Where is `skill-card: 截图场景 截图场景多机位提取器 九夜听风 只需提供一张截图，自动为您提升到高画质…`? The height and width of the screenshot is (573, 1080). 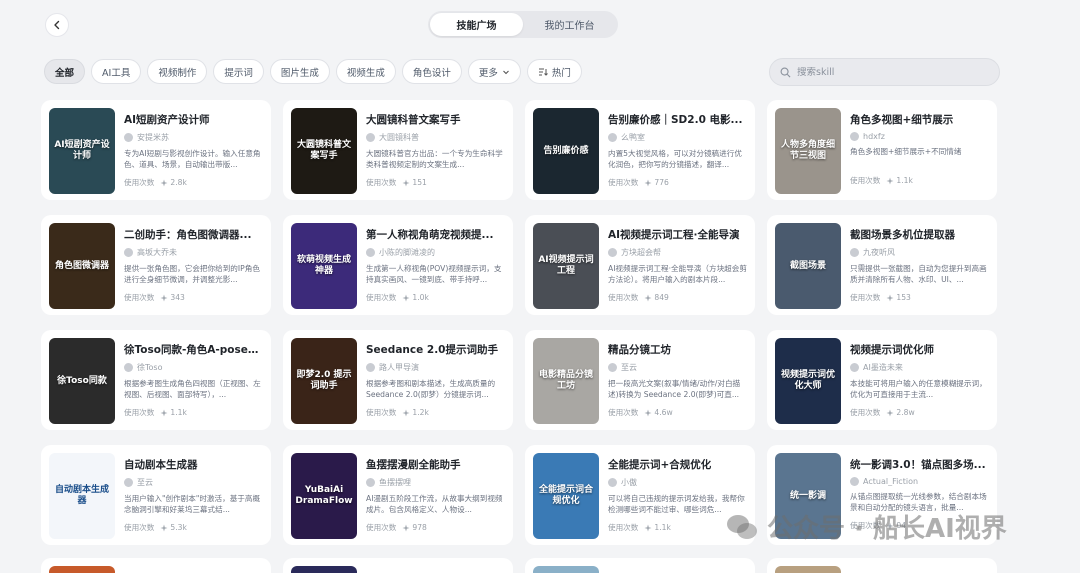 skill-card: 截图场景 截图场景多机位提取器 九夜听风 只需提供一张截图，自动为您提升到高画质… is located at coordinates (882, 265).